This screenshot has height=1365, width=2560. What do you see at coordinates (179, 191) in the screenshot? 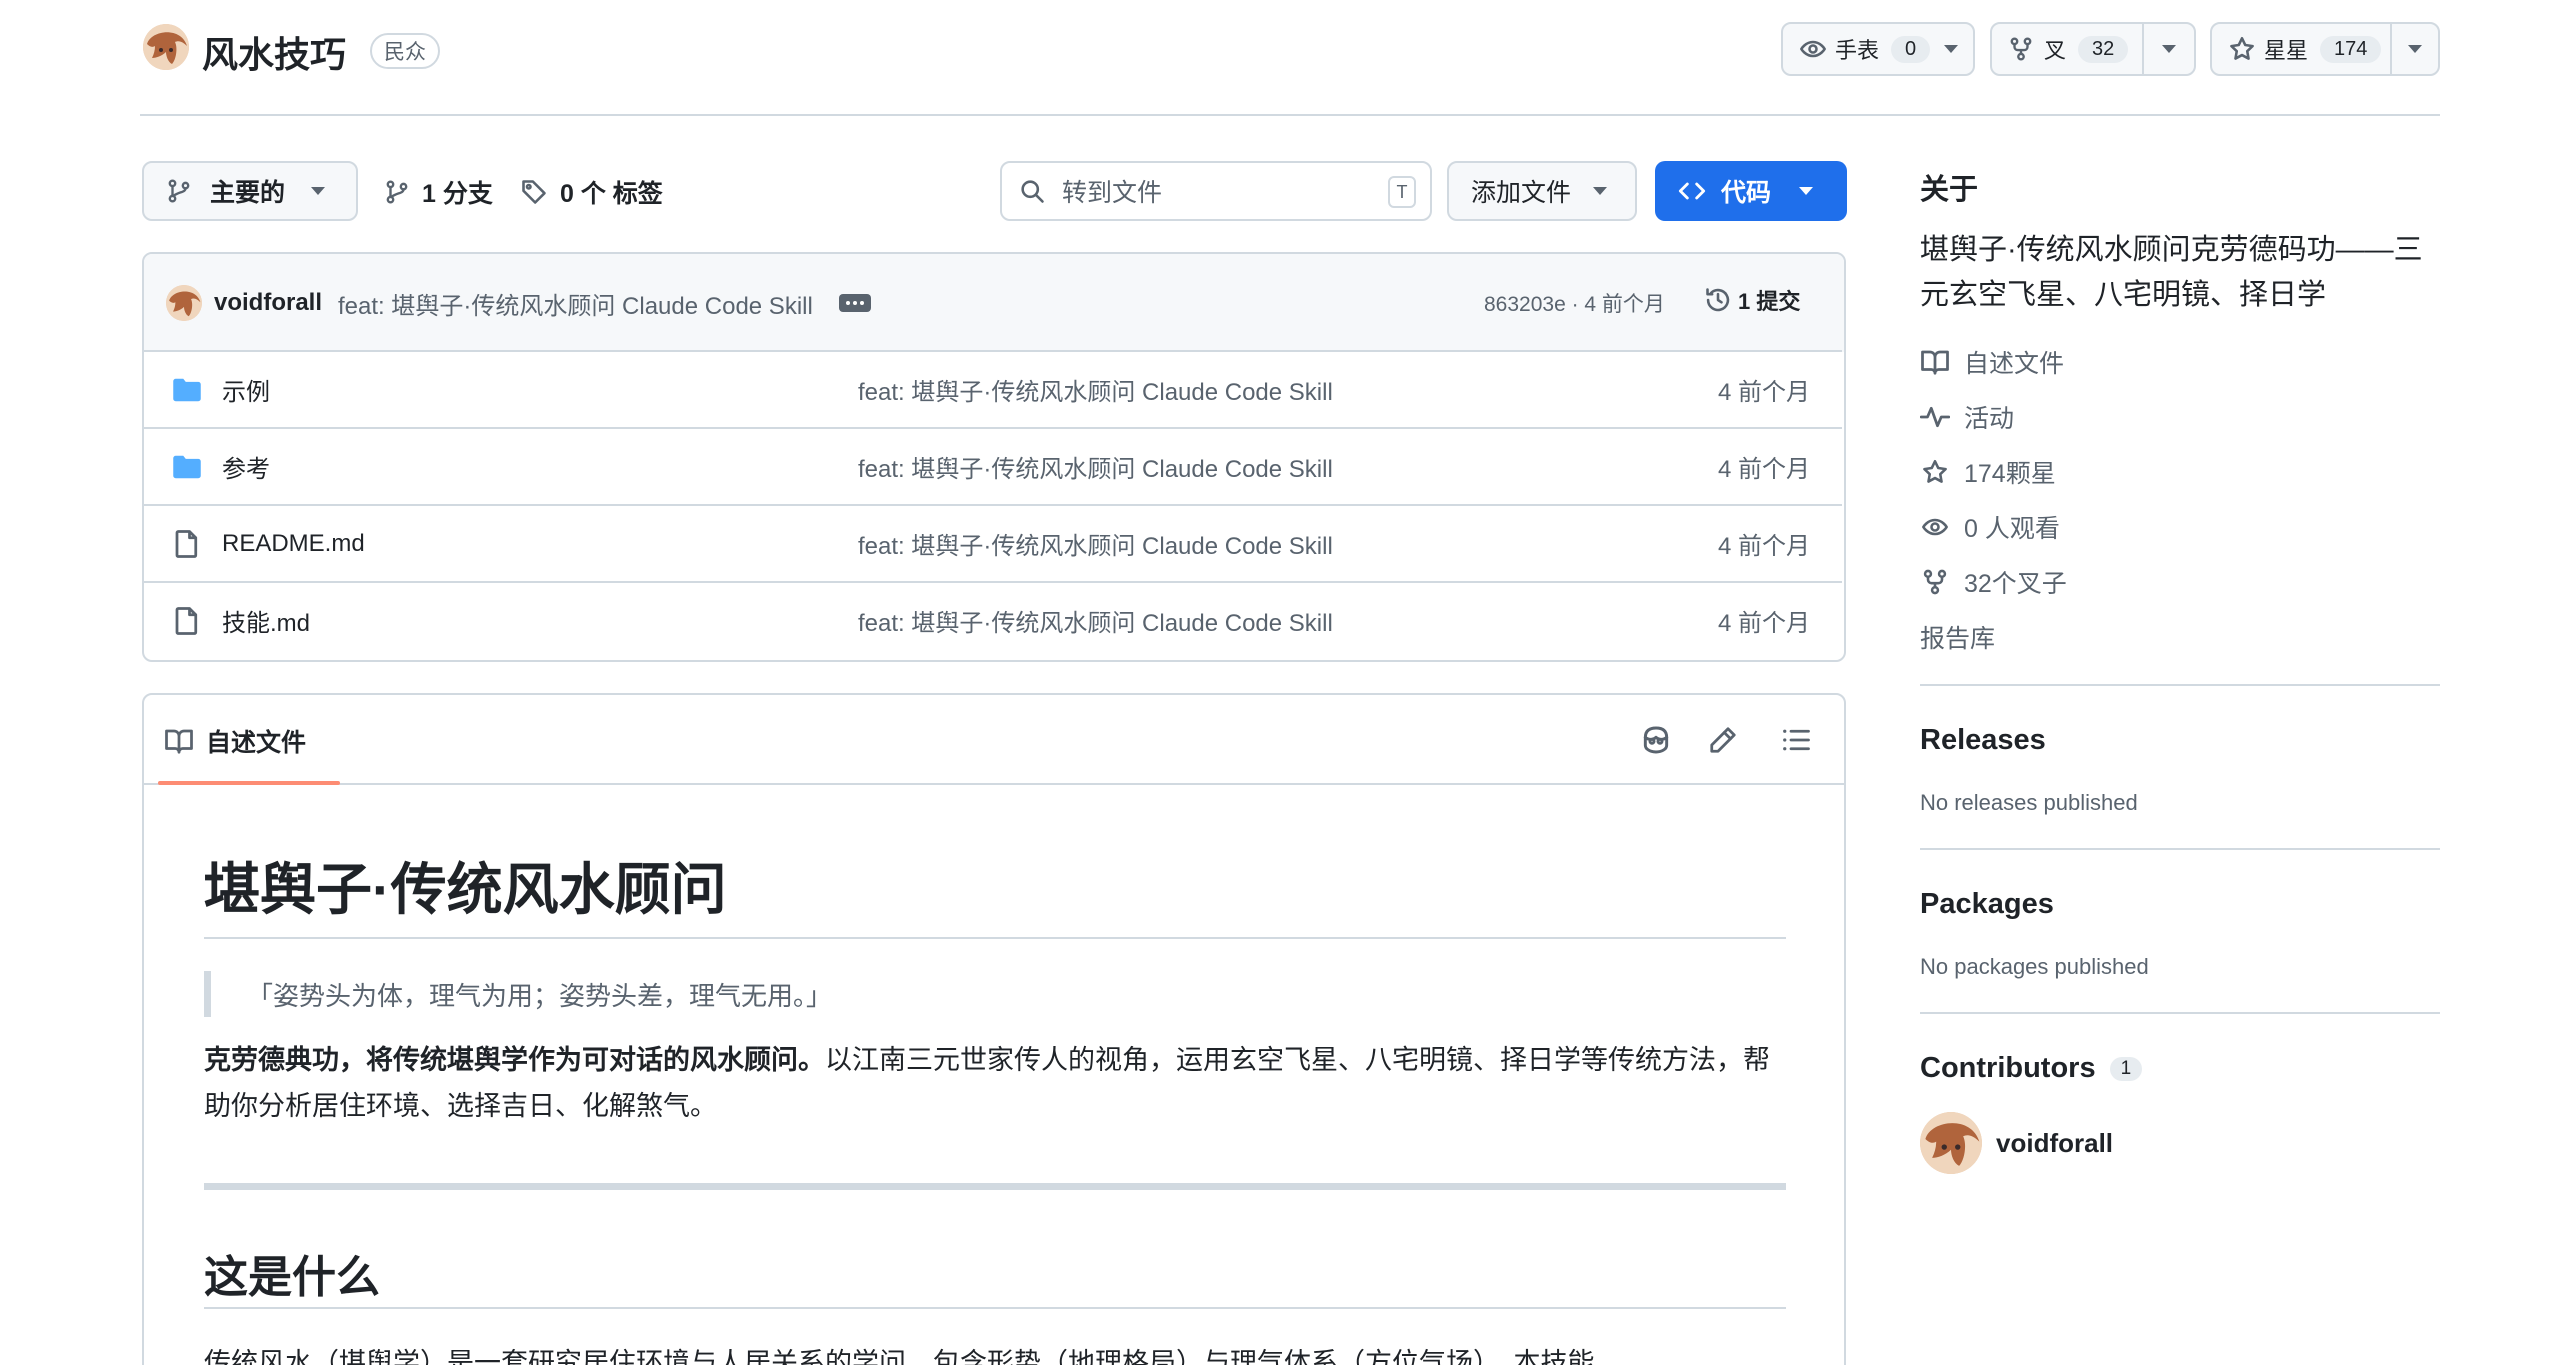
I see `branch-icon` at bounding box center [179, 191].